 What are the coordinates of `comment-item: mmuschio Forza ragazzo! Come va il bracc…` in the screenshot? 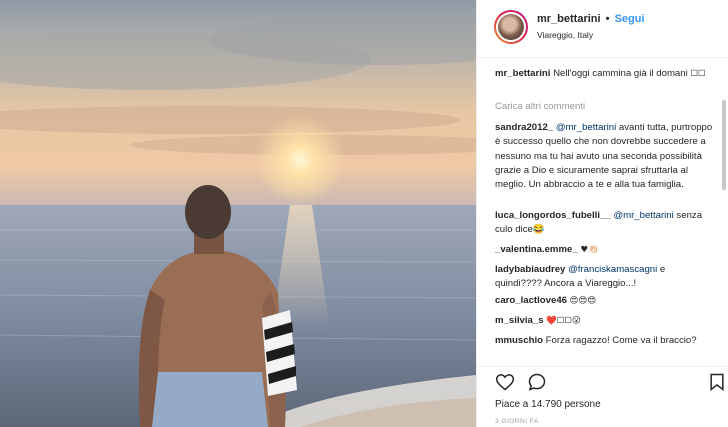 It's located at (604, 341).